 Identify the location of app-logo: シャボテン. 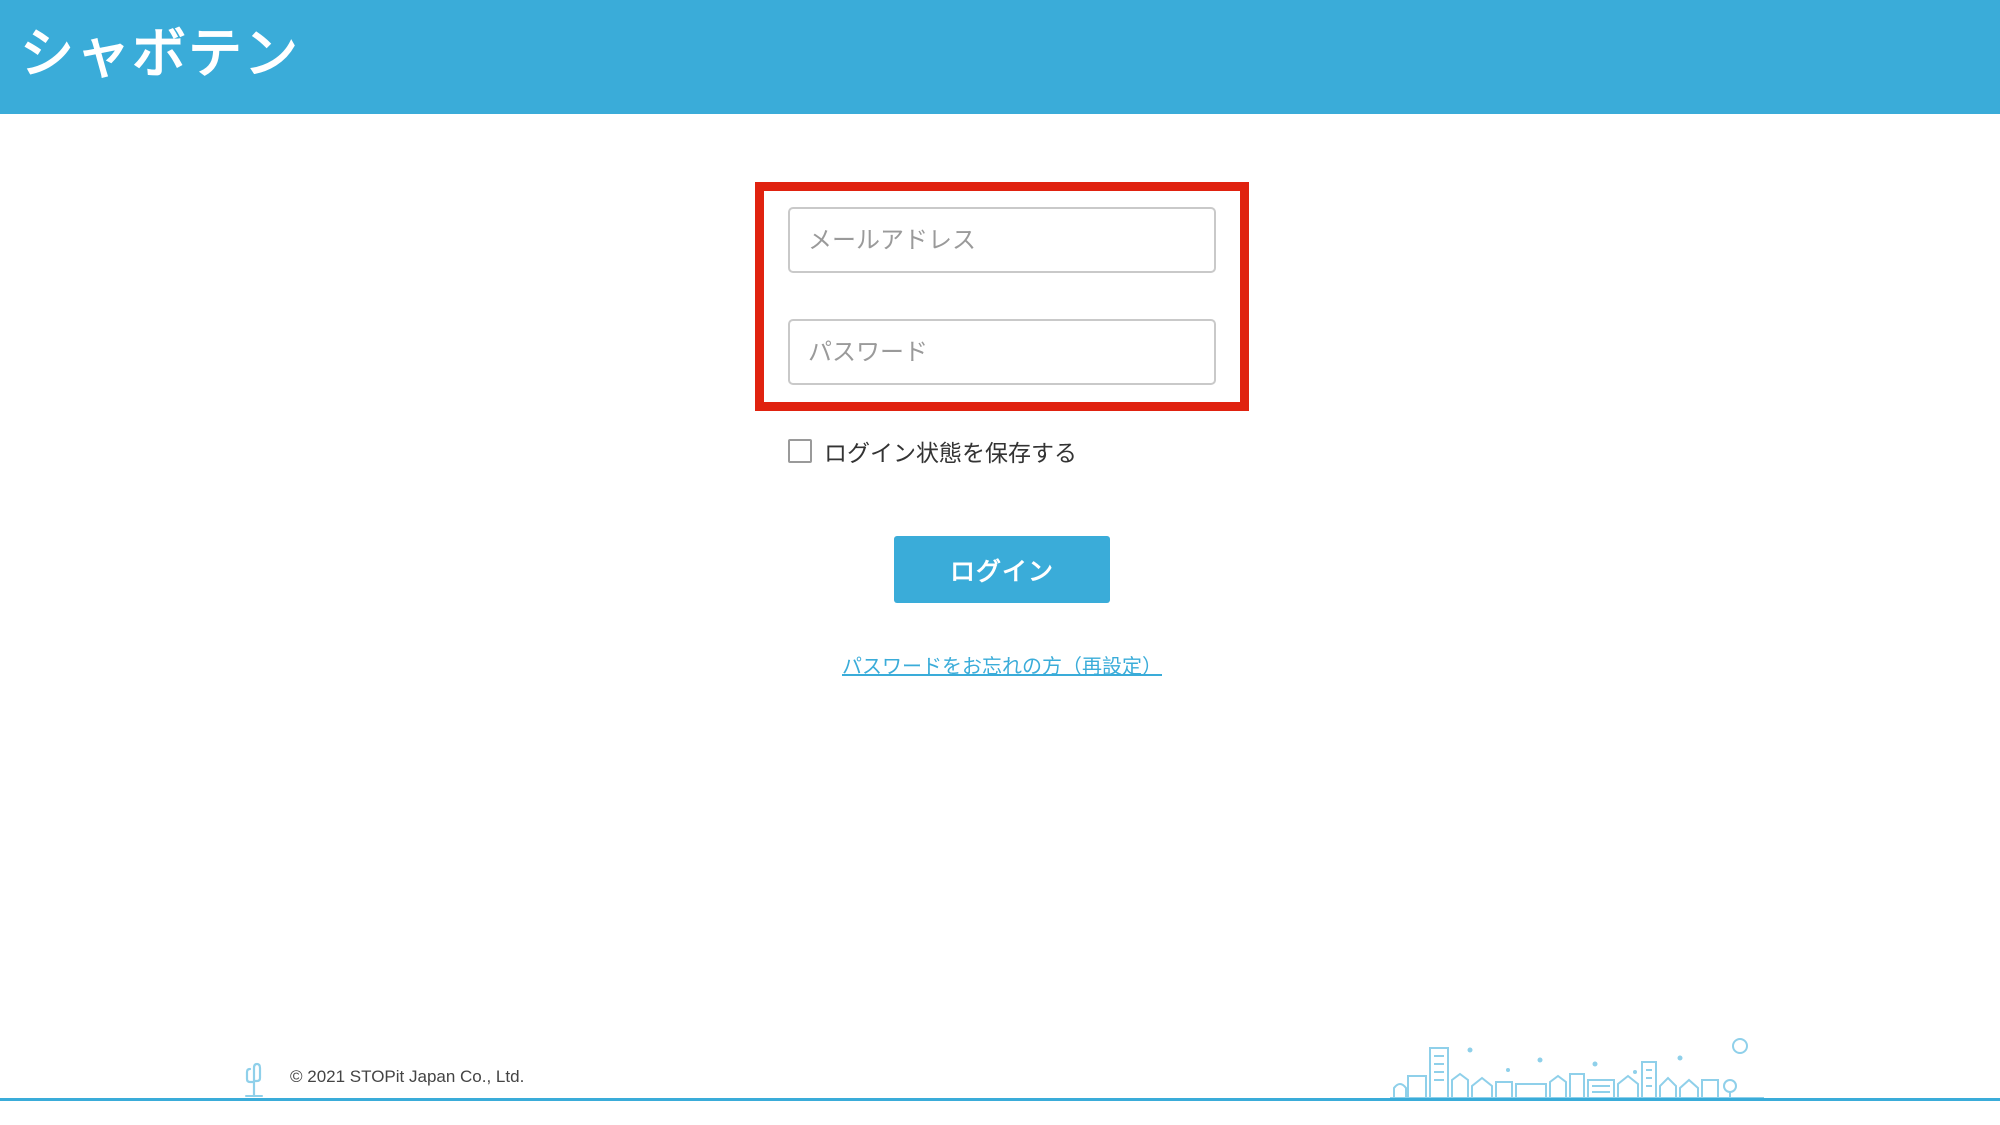
(160, 54).